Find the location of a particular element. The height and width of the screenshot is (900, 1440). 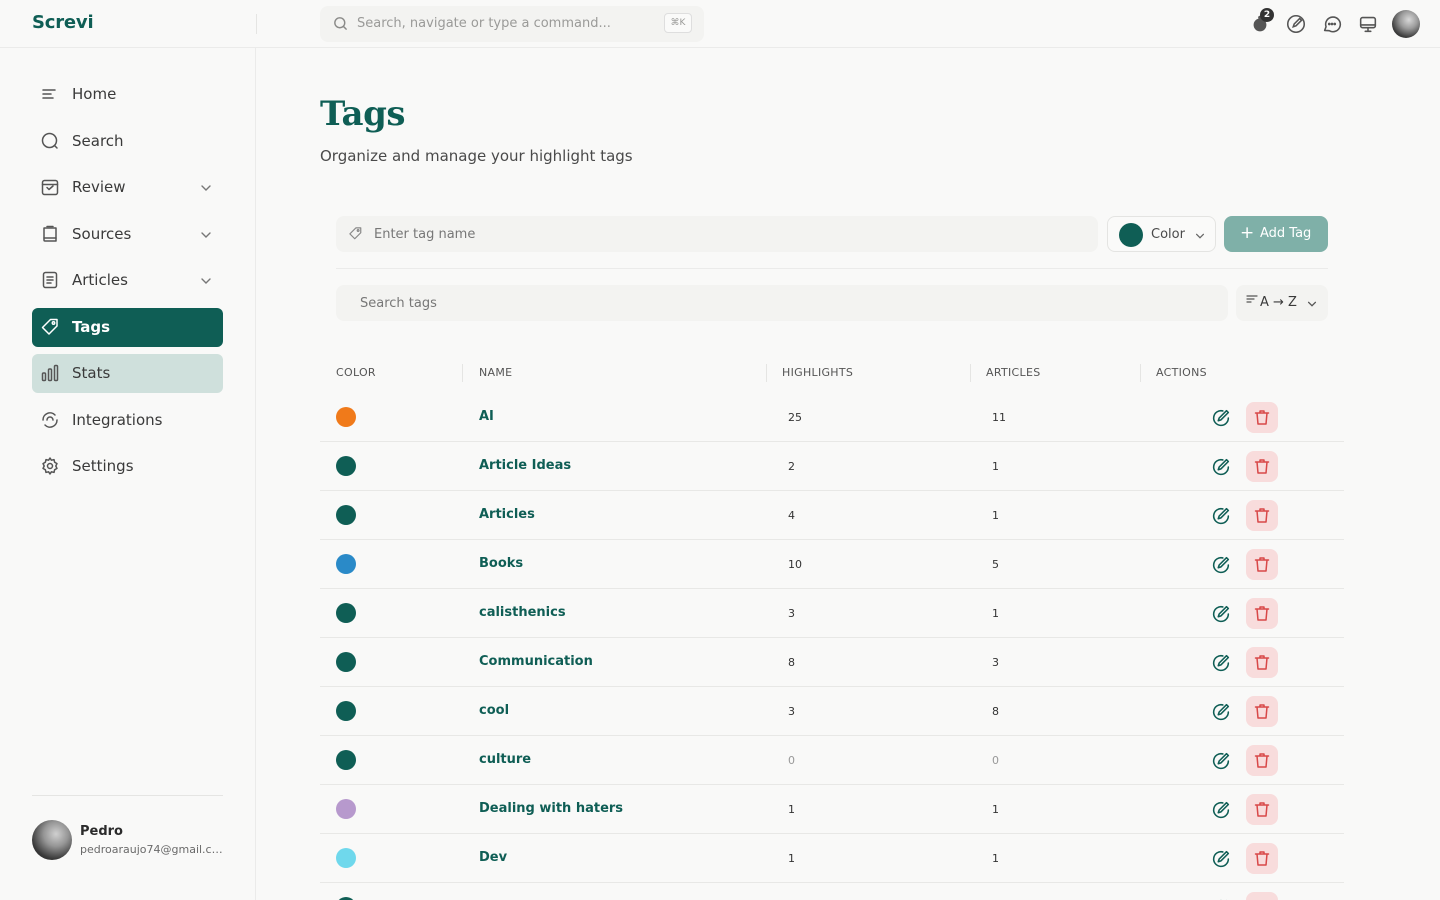

highlights-count: 3 is located at coordinates (791, 711).